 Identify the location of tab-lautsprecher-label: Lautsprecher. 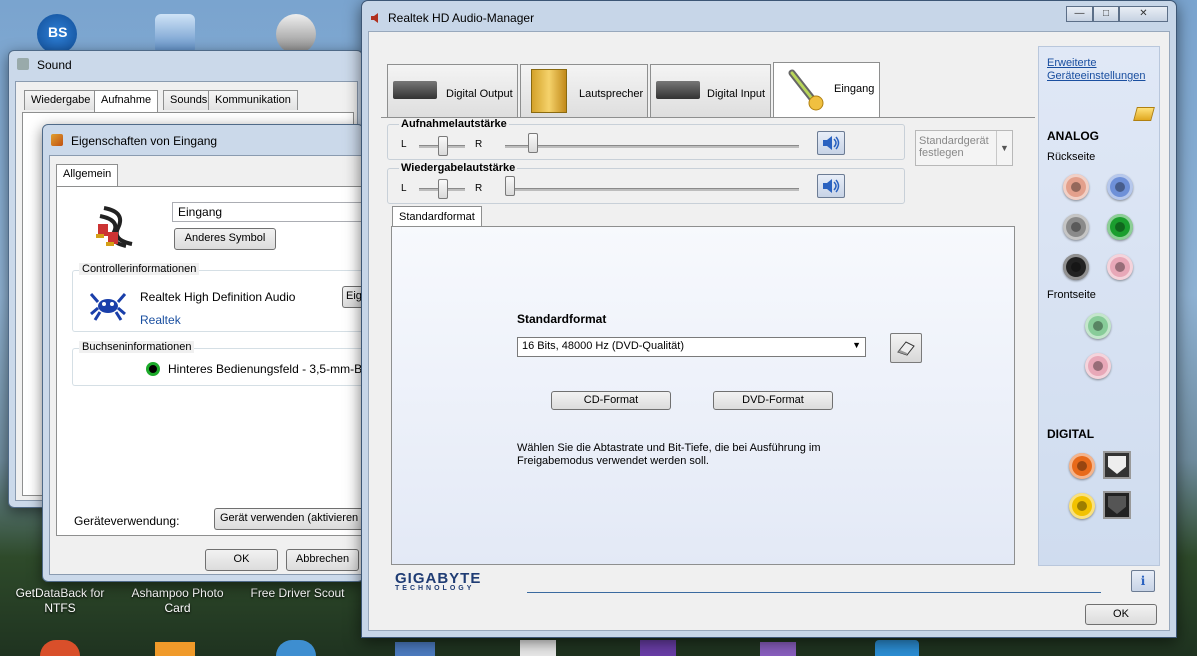
(611, 94).